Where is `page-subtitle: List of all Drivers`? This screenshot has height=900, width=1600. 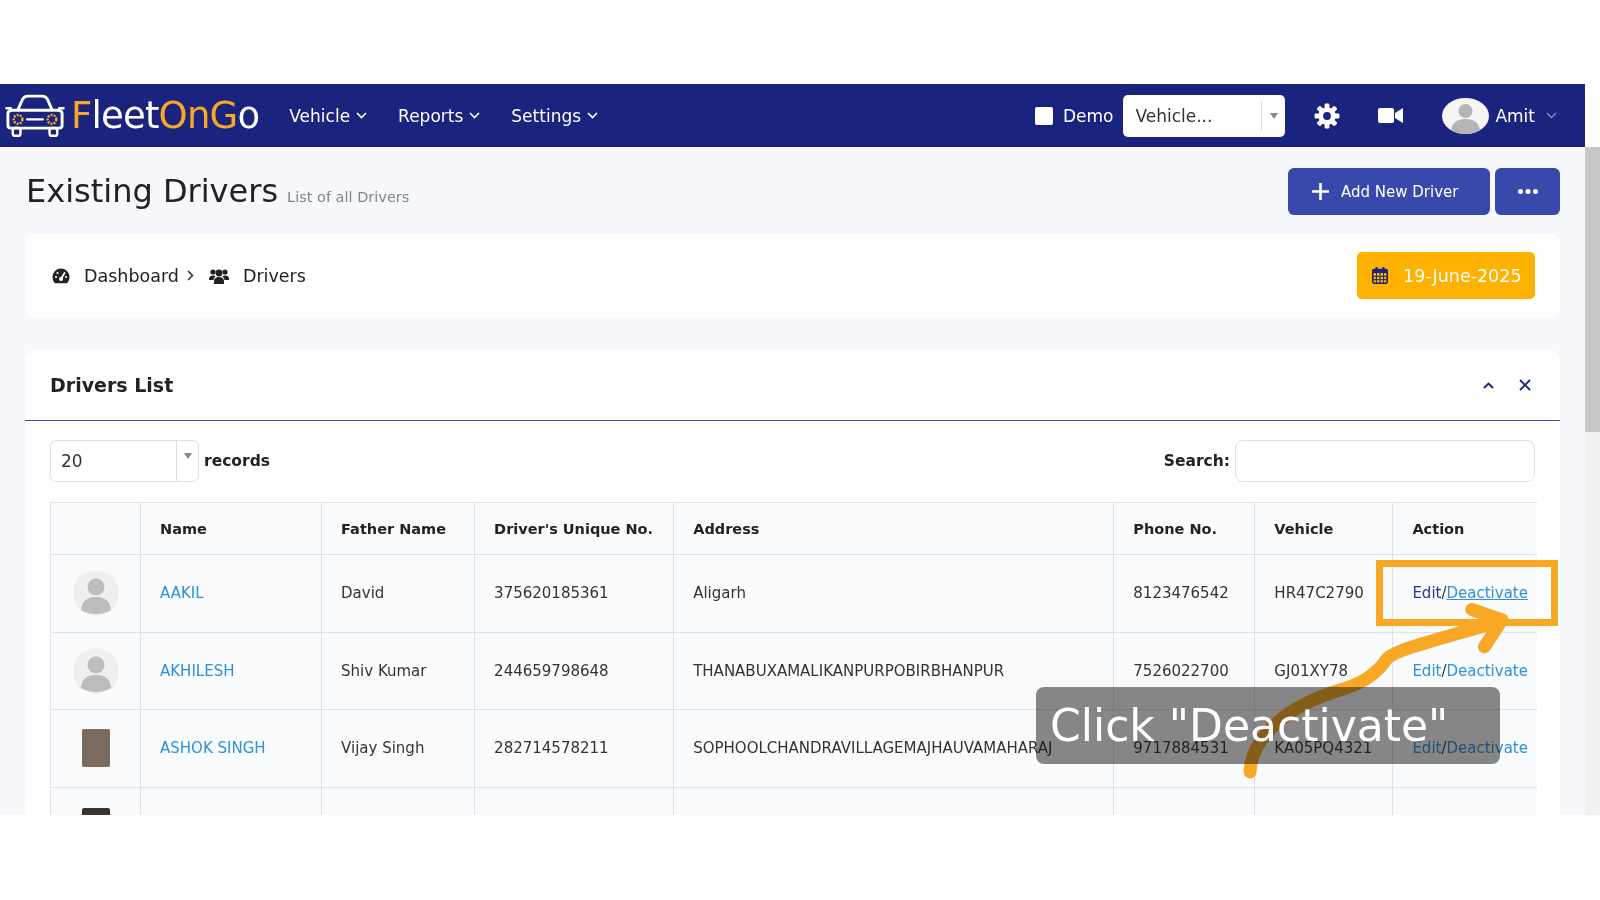 page-subtitle: List of all Drivers is located at coordinates (348, 197).